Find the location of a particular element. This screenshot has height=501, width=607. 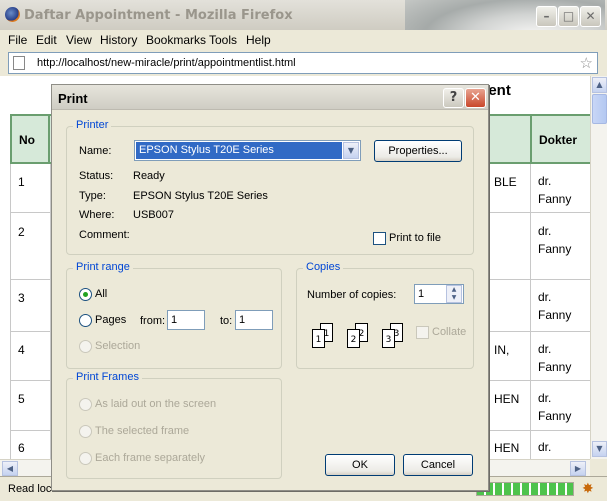

row-2-dokter: dr. is located at coordinates (545, 231).